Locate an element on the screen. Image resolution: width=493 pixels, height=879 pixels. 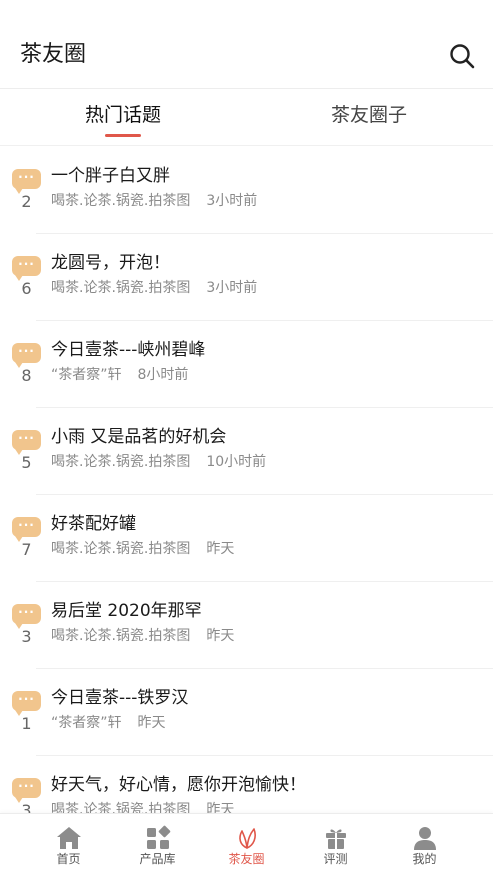
comment-count: 8 is located at coordinates (26, 375).